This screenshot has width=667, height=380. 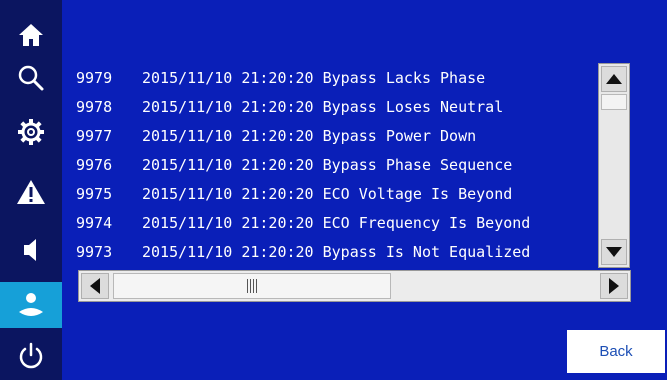 I want to click on log-message: Bypass Power Down, so click(x=399, y=136).